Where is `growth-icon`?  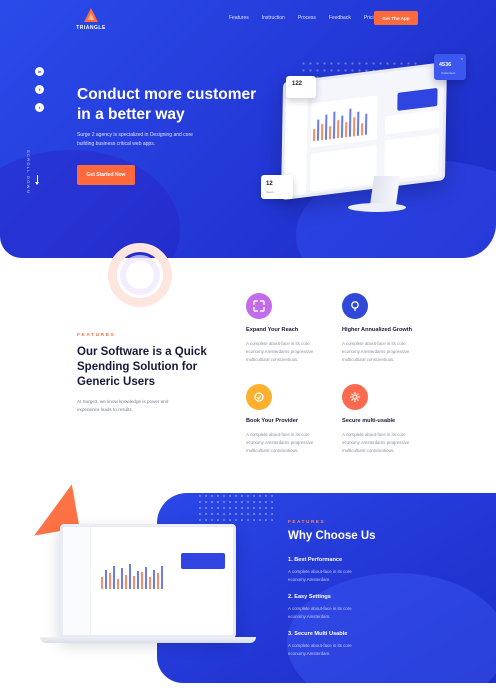
growth-icon is located at coordinates (355, 306).